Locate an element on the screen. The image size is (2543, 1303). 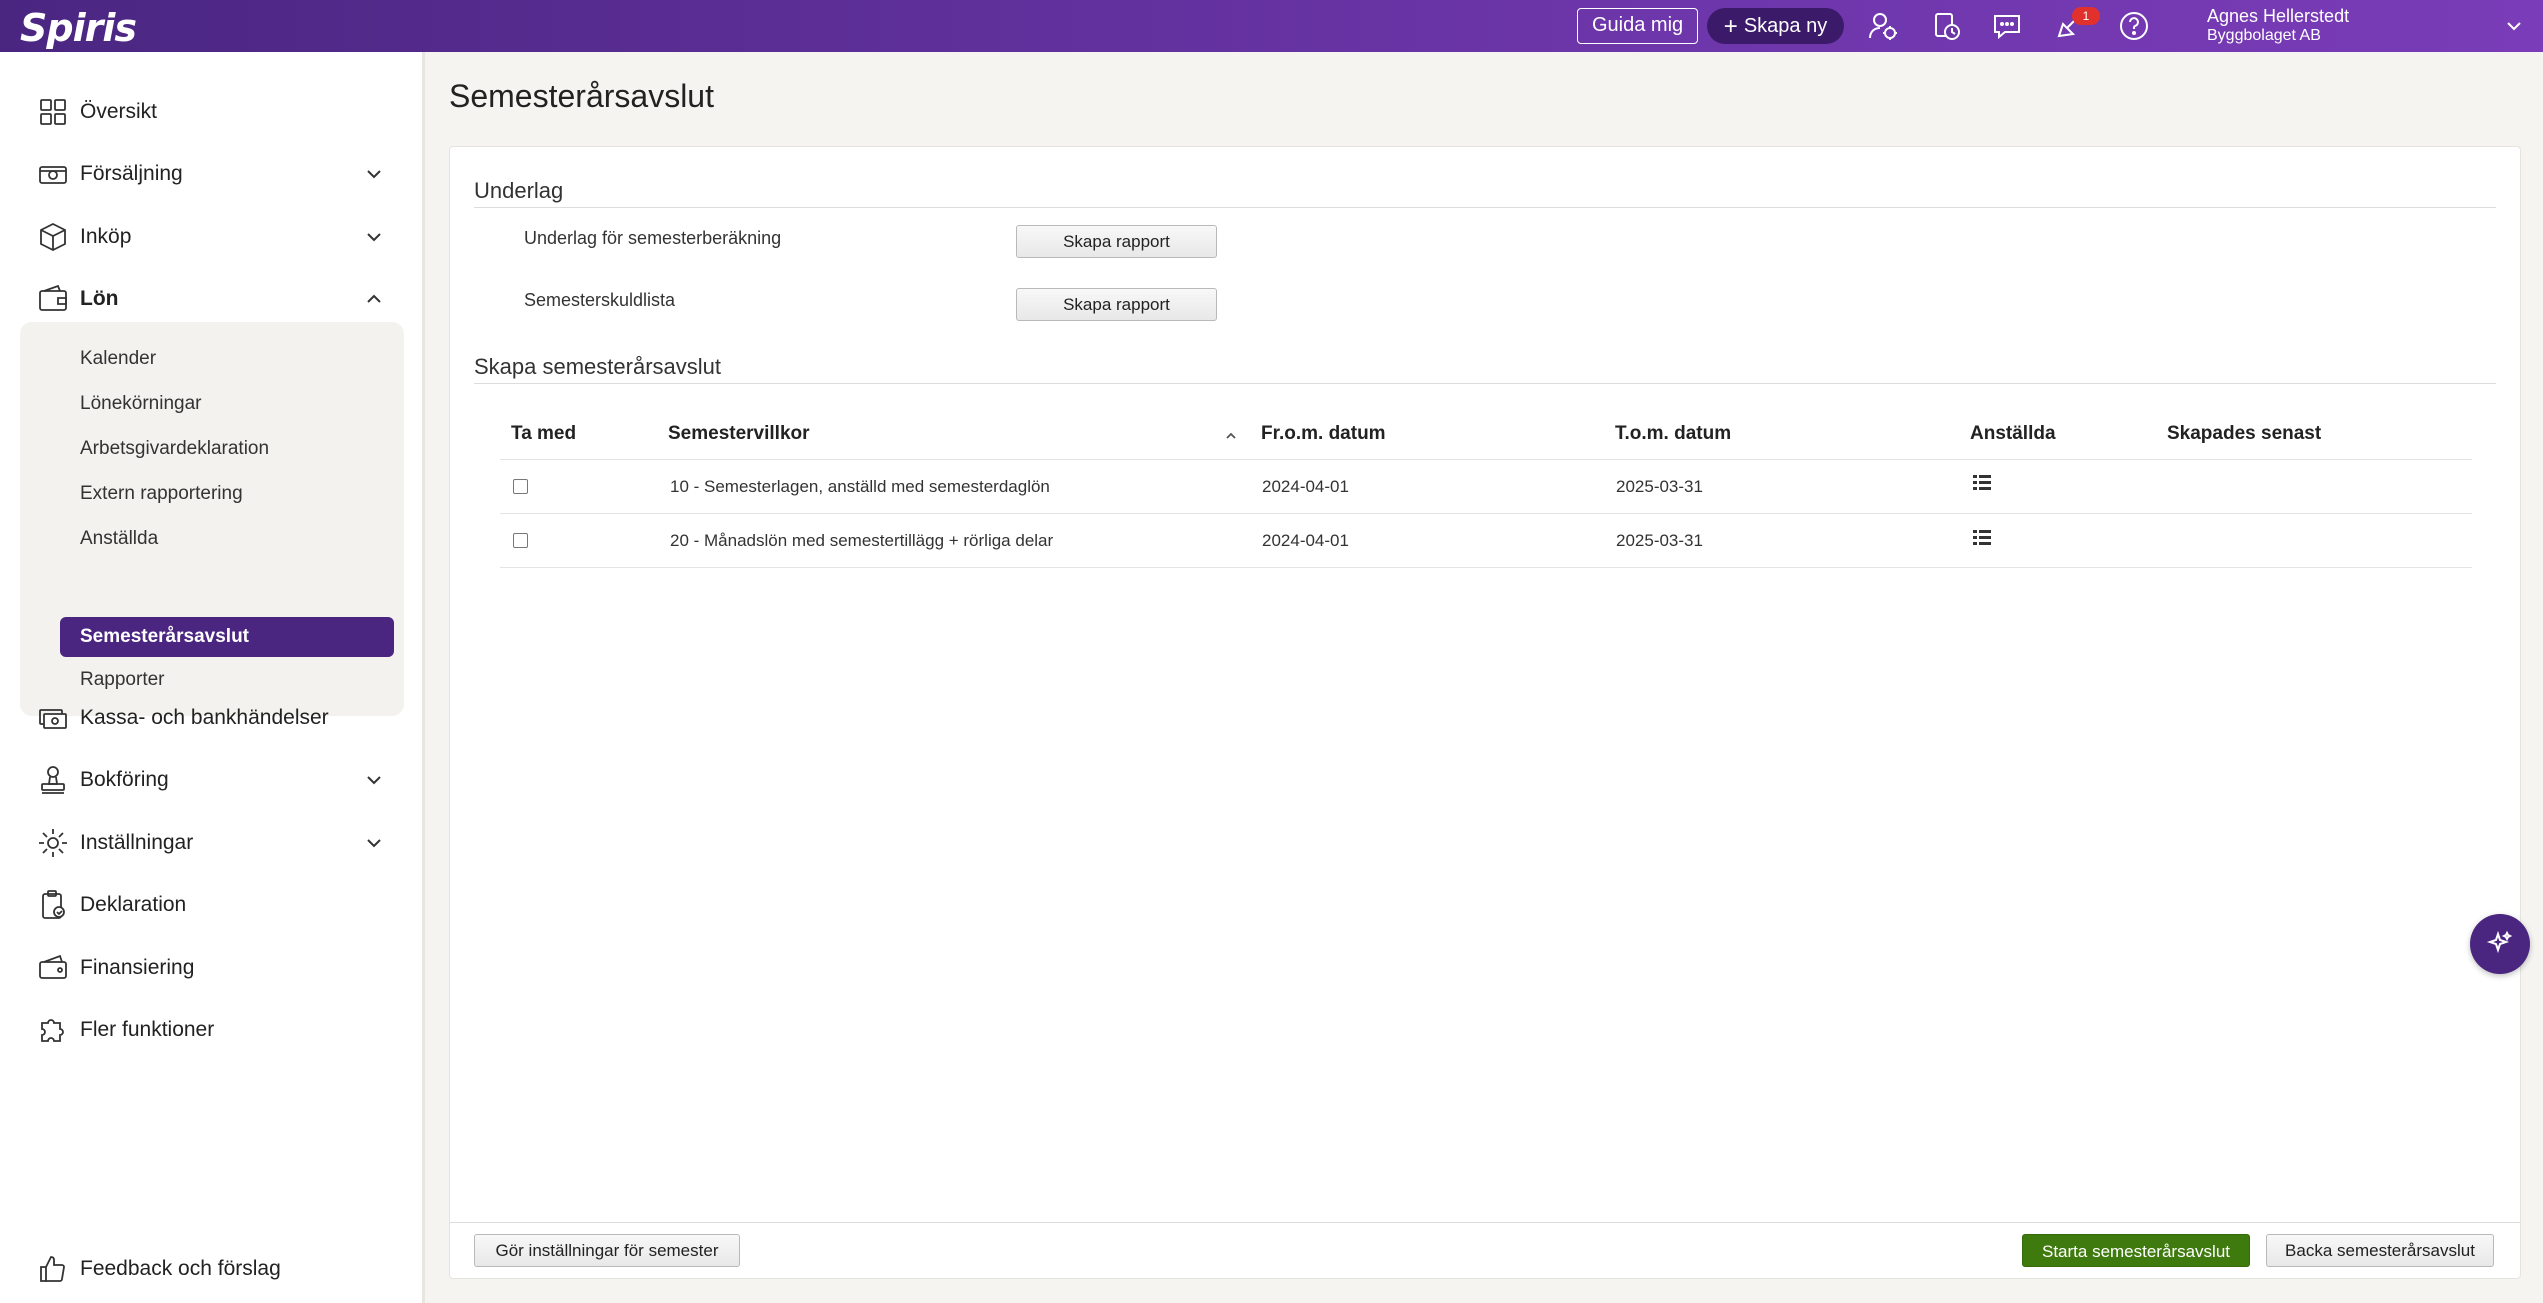
footer-divider is located at coordinates (1485, 1222).